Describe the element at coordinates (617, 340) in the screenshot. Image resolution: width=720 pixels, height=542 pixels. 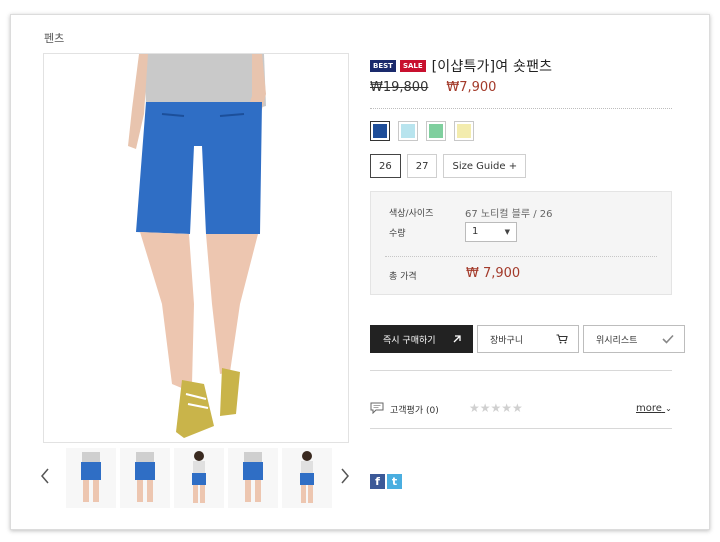
I see `wishlist-label: 위시리스트` at that location.